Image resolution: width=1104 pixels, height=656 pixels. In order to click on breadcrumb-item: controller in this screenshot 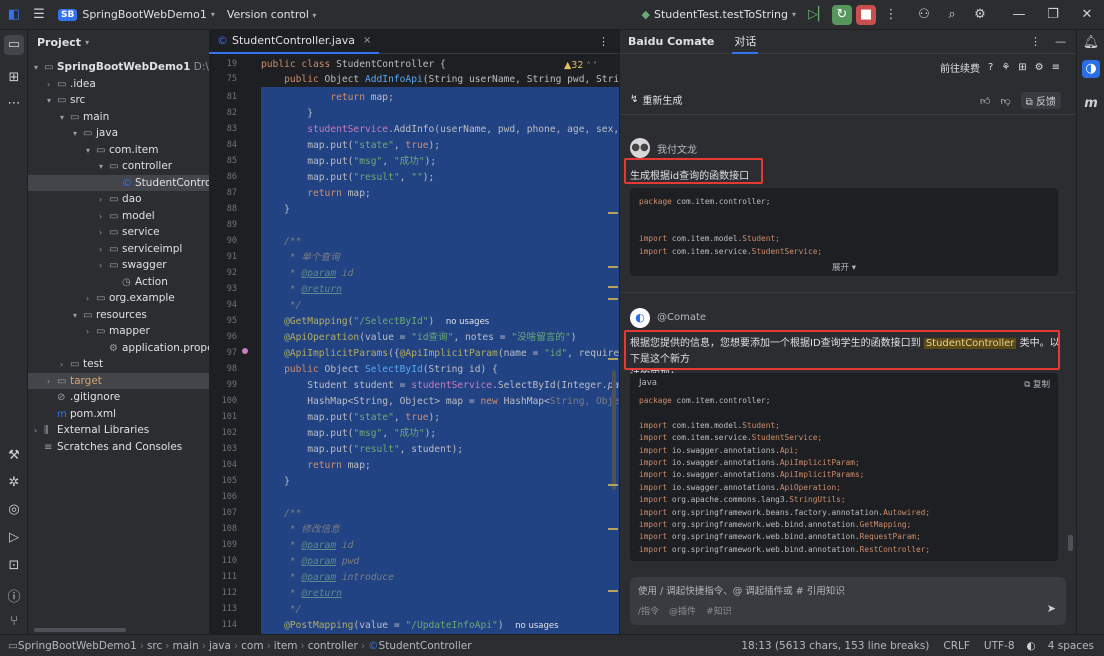, I will do `click(333, 646)`.